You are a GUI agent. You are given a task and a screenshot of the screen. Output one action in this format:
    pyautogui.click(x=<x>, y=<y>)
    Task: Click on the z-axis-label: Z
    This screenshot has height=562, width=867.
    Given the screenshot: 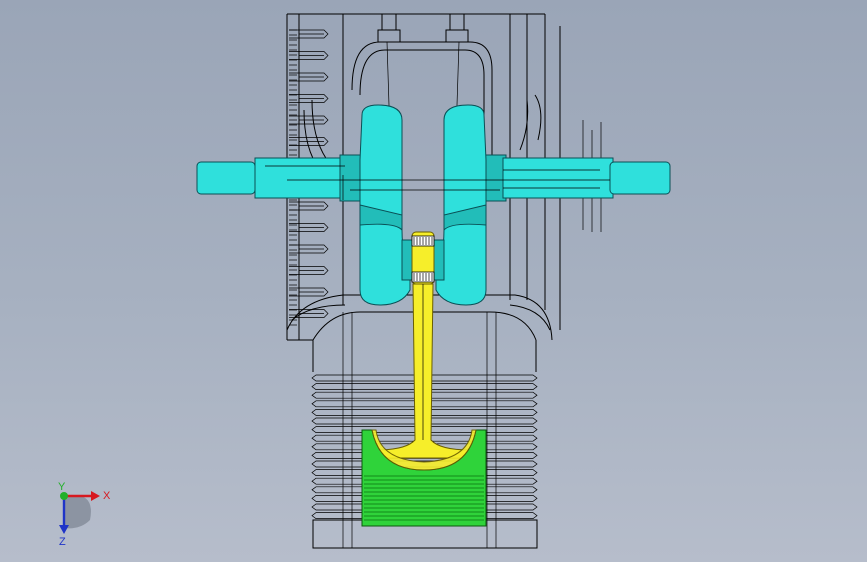 What is the action you would take?
    pyautogui.click(x=62, y=542)
    